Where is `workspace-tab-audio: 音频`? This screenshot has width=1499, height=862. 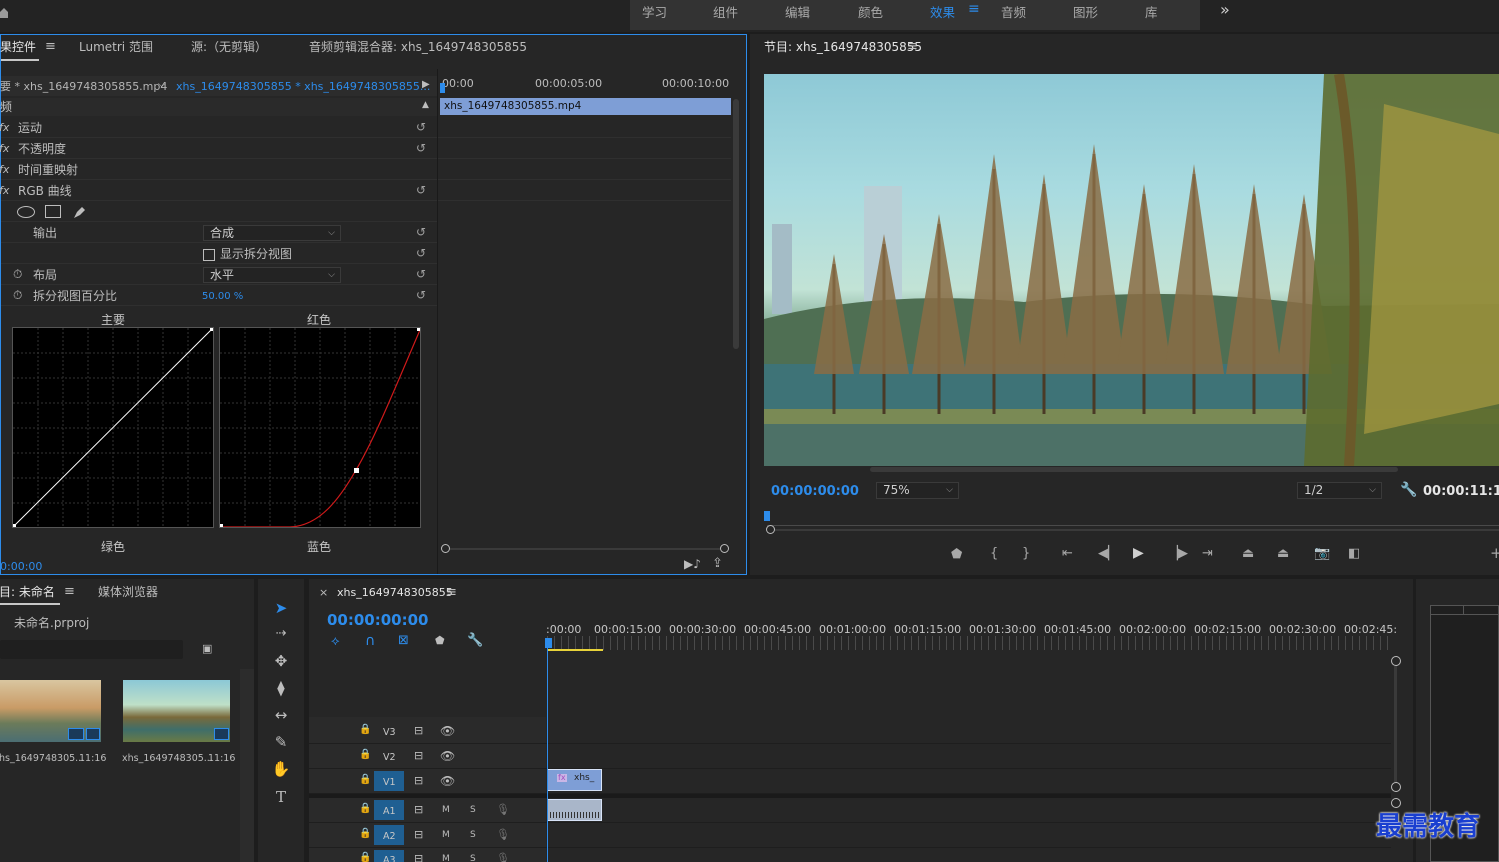
workspace-tab-audio: 音频 is located at coordinates (1013, 11).